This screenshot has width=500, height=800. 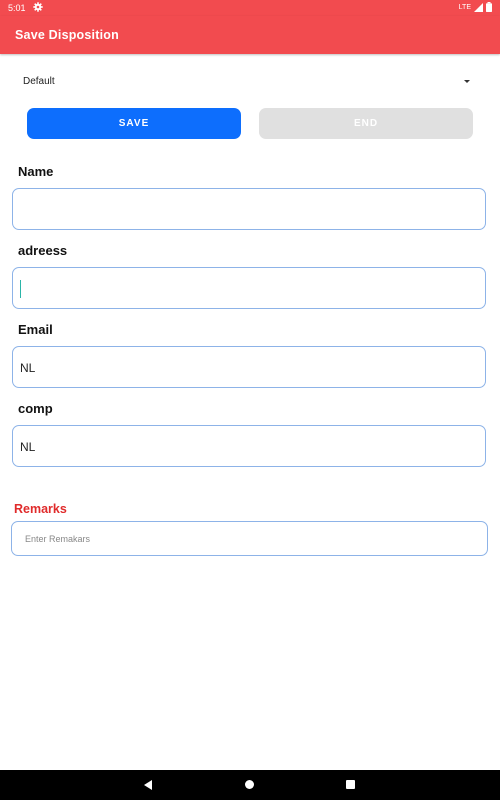 I want to click on back-icon, so click(x=148, y=785).